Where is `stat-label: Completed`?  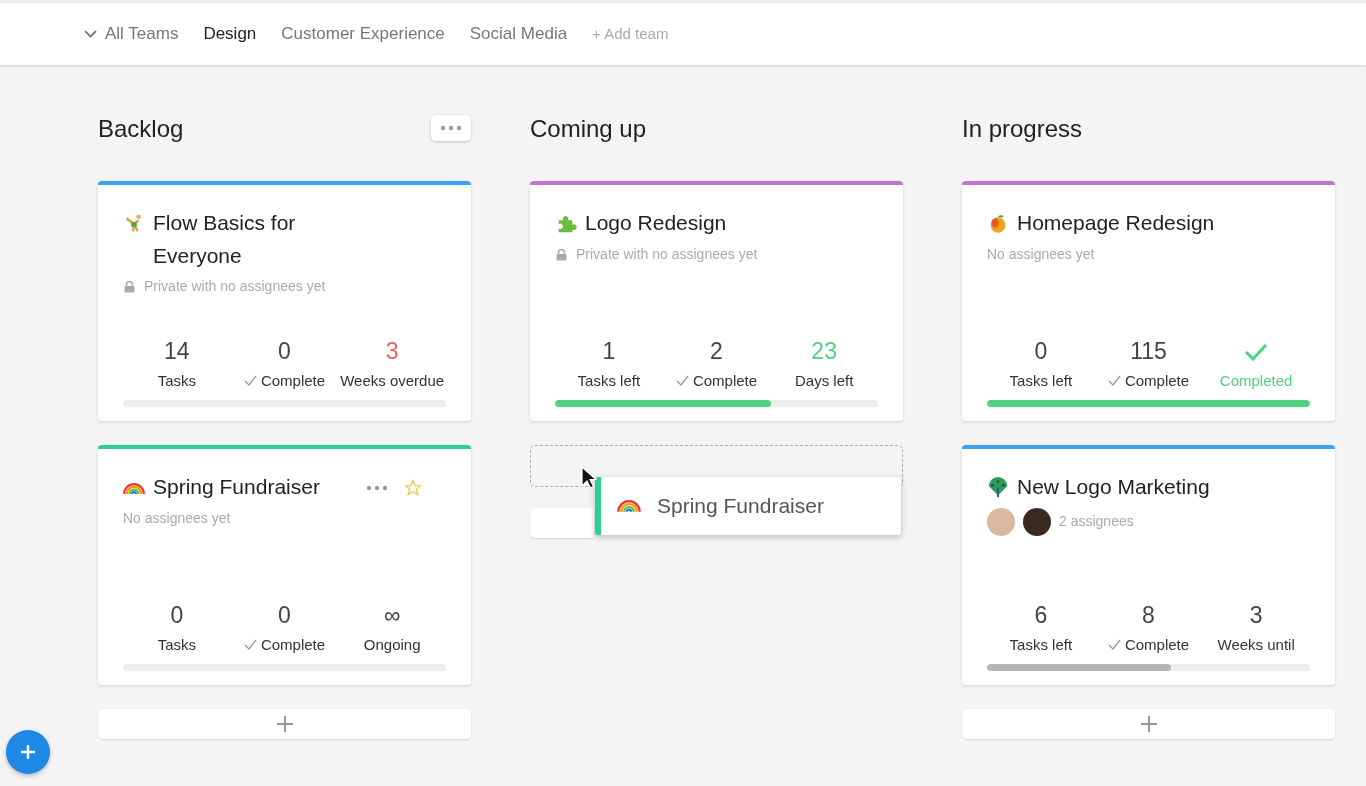
stat-label: Completed is located at coordinates (1256, 380).